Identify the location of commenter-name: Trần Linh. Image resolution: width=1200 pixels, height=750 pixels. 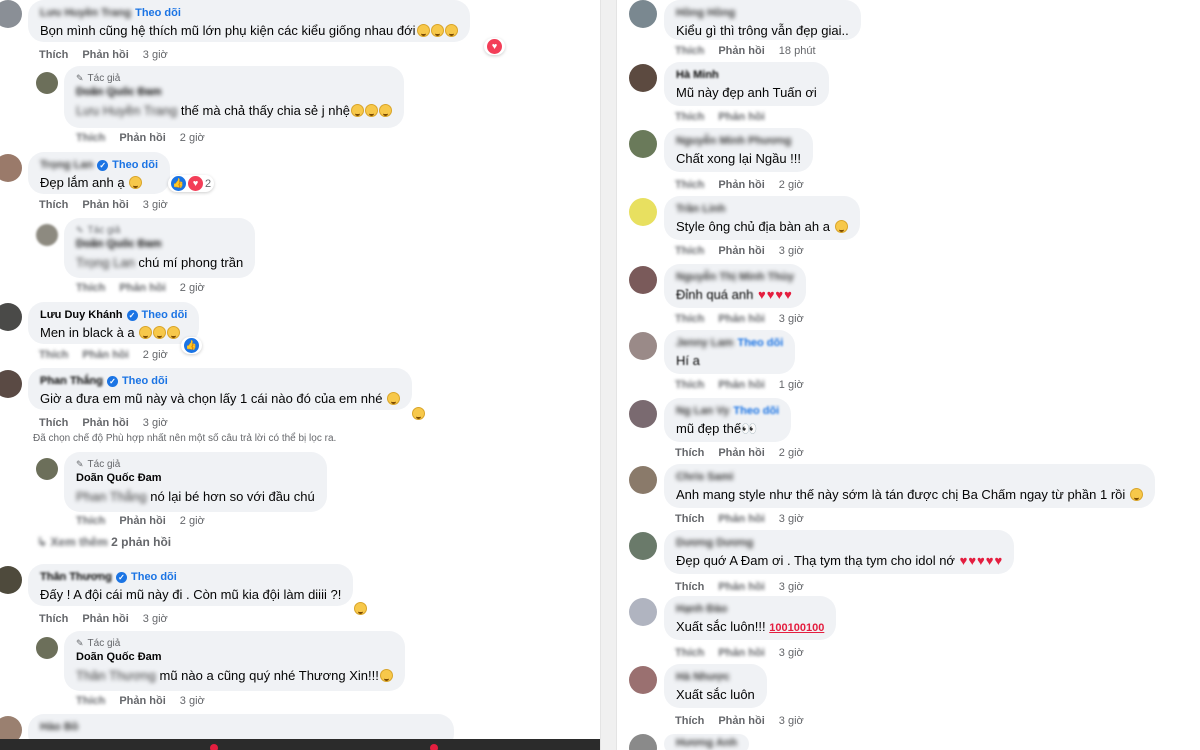
(701, 209).